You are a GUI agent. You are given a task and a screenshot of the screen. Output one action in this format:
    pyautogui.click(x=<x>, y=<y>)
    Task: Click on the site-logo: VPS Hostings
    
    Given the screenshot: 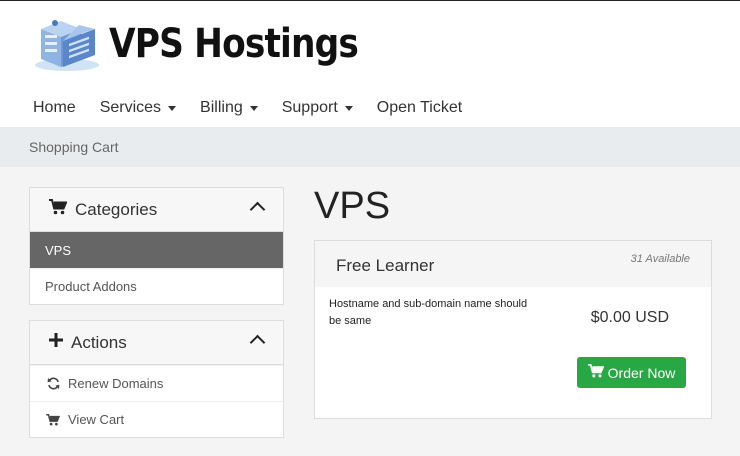 What is the action you would take?
    pyautogui.click(x=216, y=44)
    